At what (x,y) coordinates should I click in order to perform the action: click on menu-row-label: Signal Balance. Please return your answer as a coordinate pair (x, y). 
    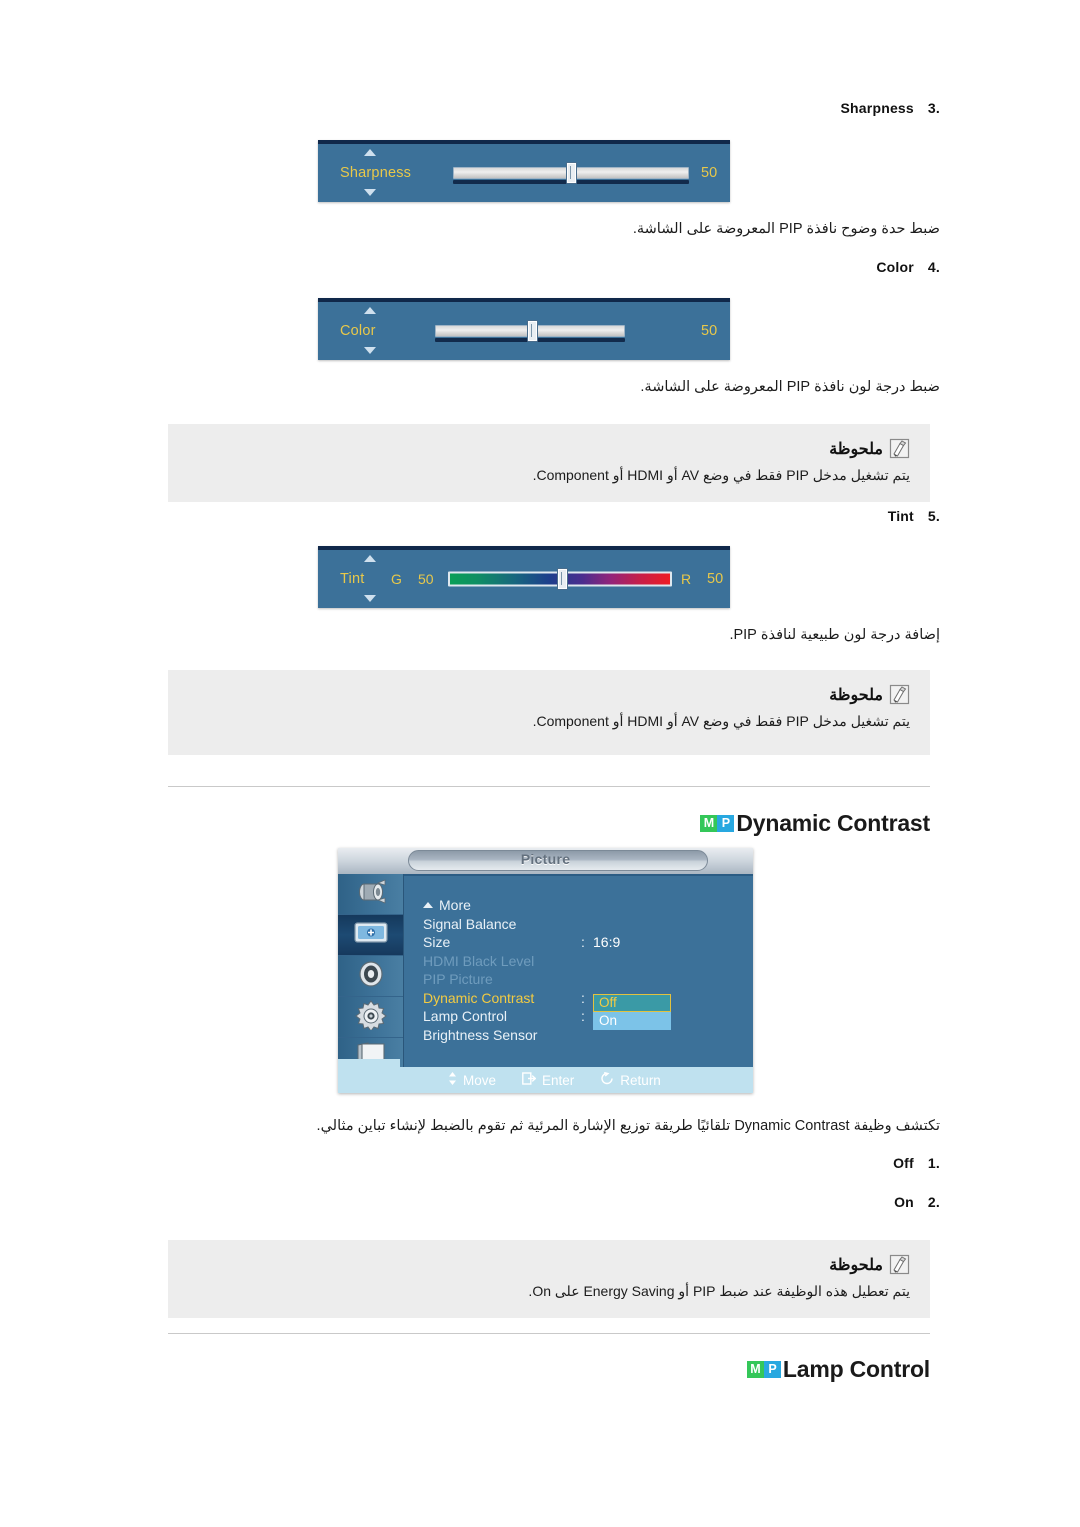
    Looking at the image, I should click on (470, 923).